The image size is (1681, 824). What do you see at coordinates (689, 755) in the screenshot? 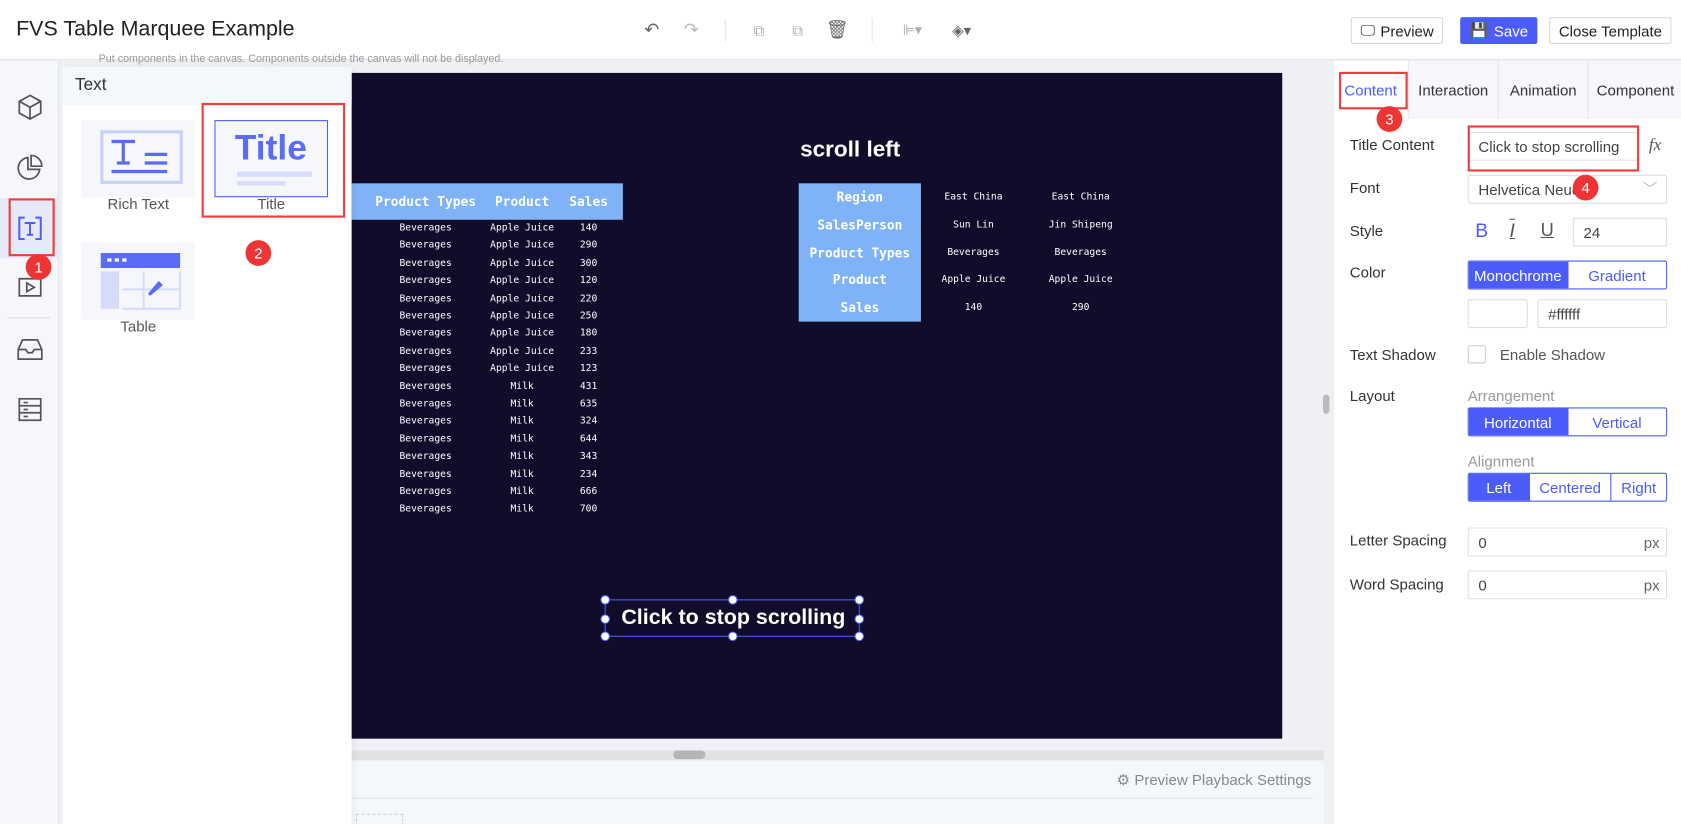
I see `horizontal-scrollbar` at bounding box center [689, 755].